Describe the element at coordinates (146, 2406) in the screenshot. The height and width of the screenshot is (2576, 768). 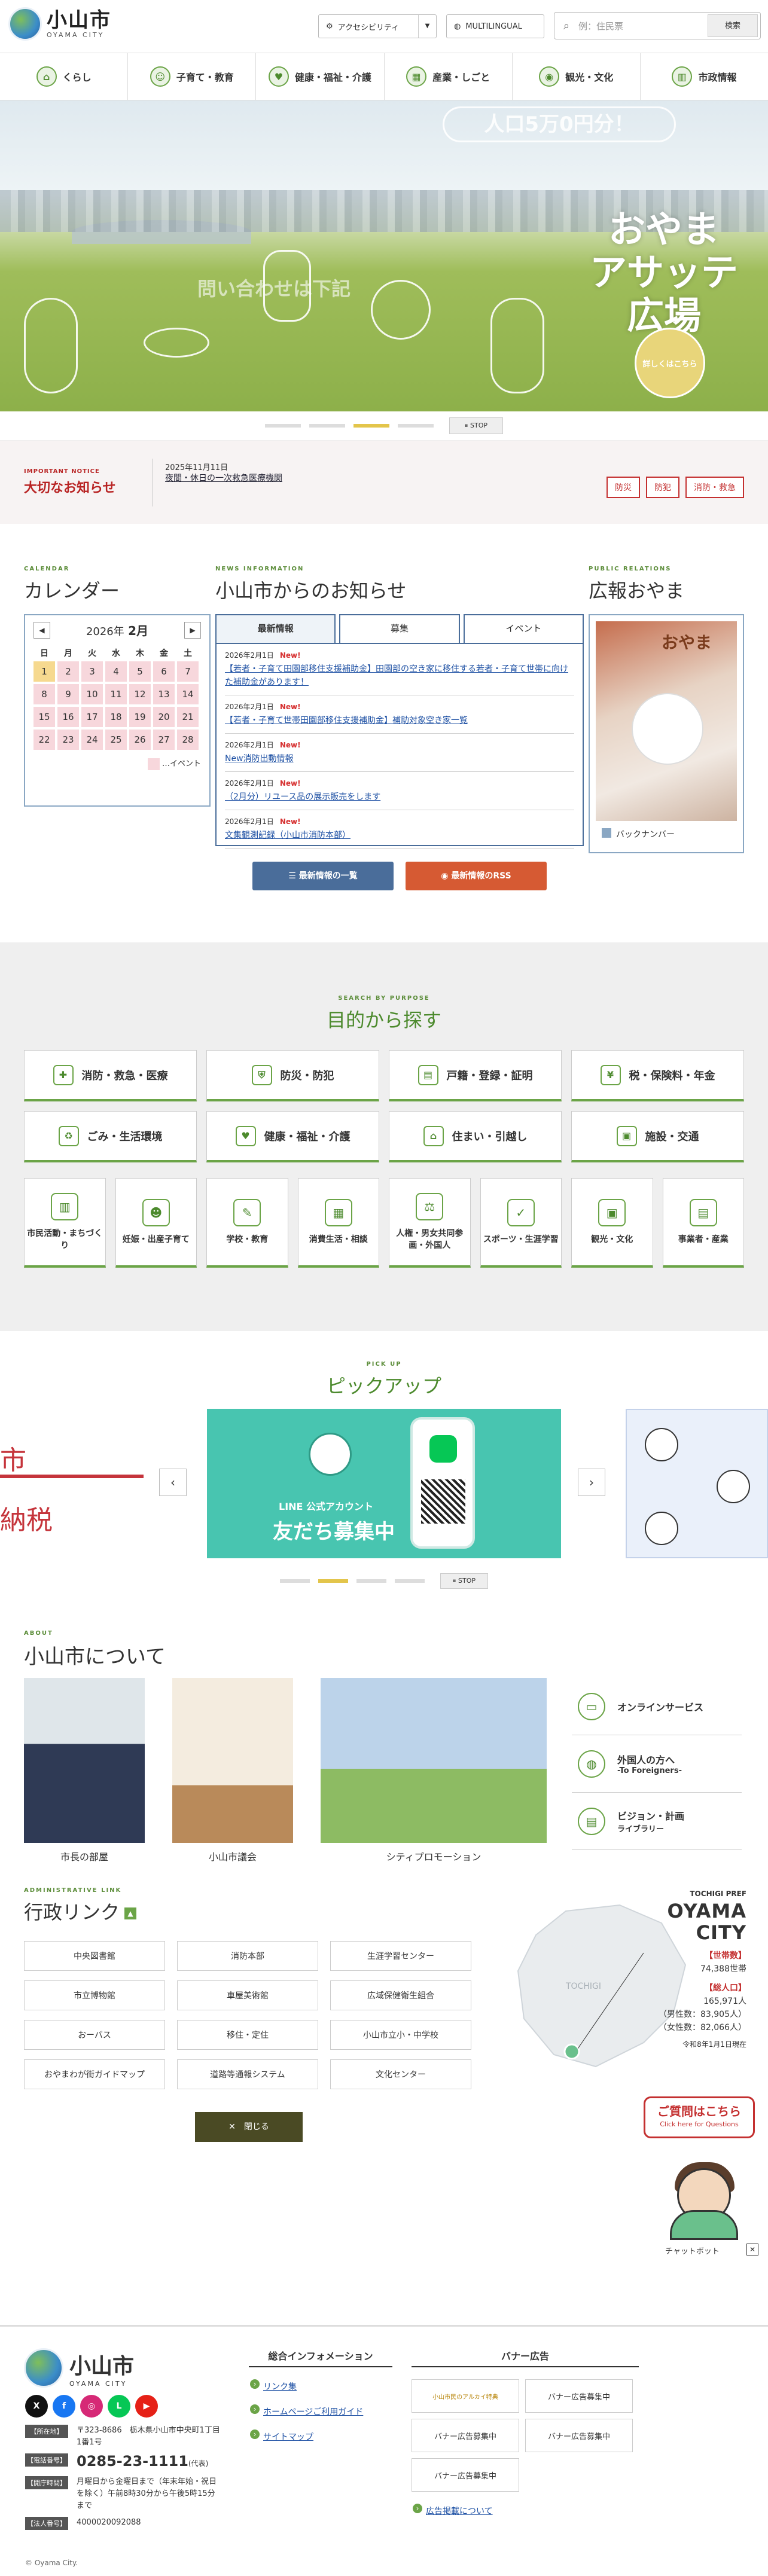
I see `youtube-icon: ▶` at that location.